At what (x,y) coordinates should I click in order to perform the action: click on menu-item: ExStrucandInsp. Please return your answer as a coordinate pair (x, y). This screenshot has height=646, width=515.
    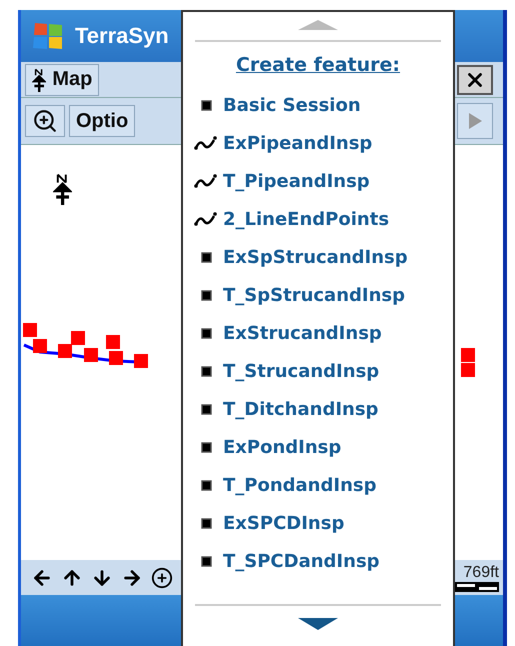
    Looking at the image, I should click on (318, 333).